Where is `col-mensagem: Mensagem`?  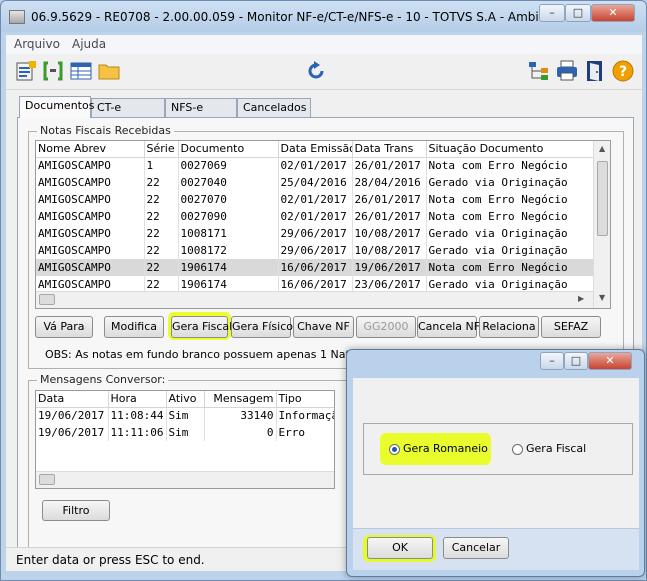 col-mensagem: Mensagem is located at coordinates (240, 399).